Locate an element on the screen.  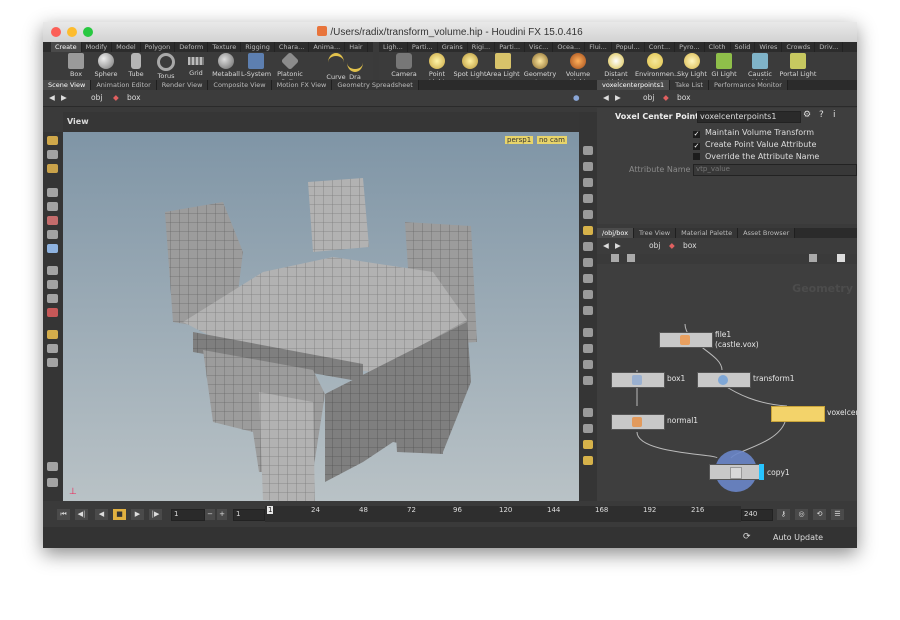
prim-number-icon is located at coordinates (588, 412).